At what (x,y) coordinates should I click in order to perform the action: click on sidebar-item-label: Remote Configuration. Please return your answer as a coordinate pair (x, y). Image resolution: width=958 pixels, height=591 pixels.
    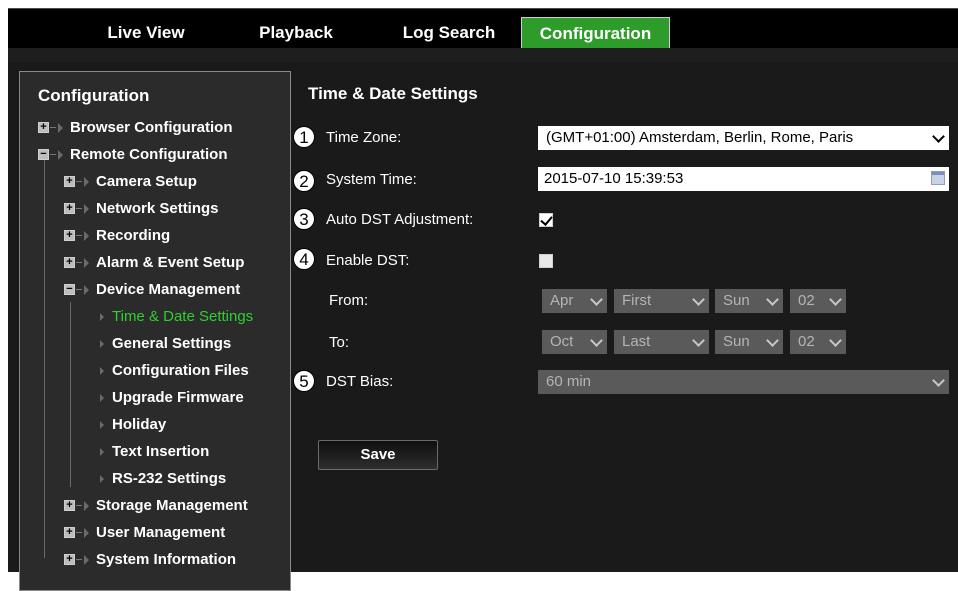
    Looking at the image, I should click on (149, 154).